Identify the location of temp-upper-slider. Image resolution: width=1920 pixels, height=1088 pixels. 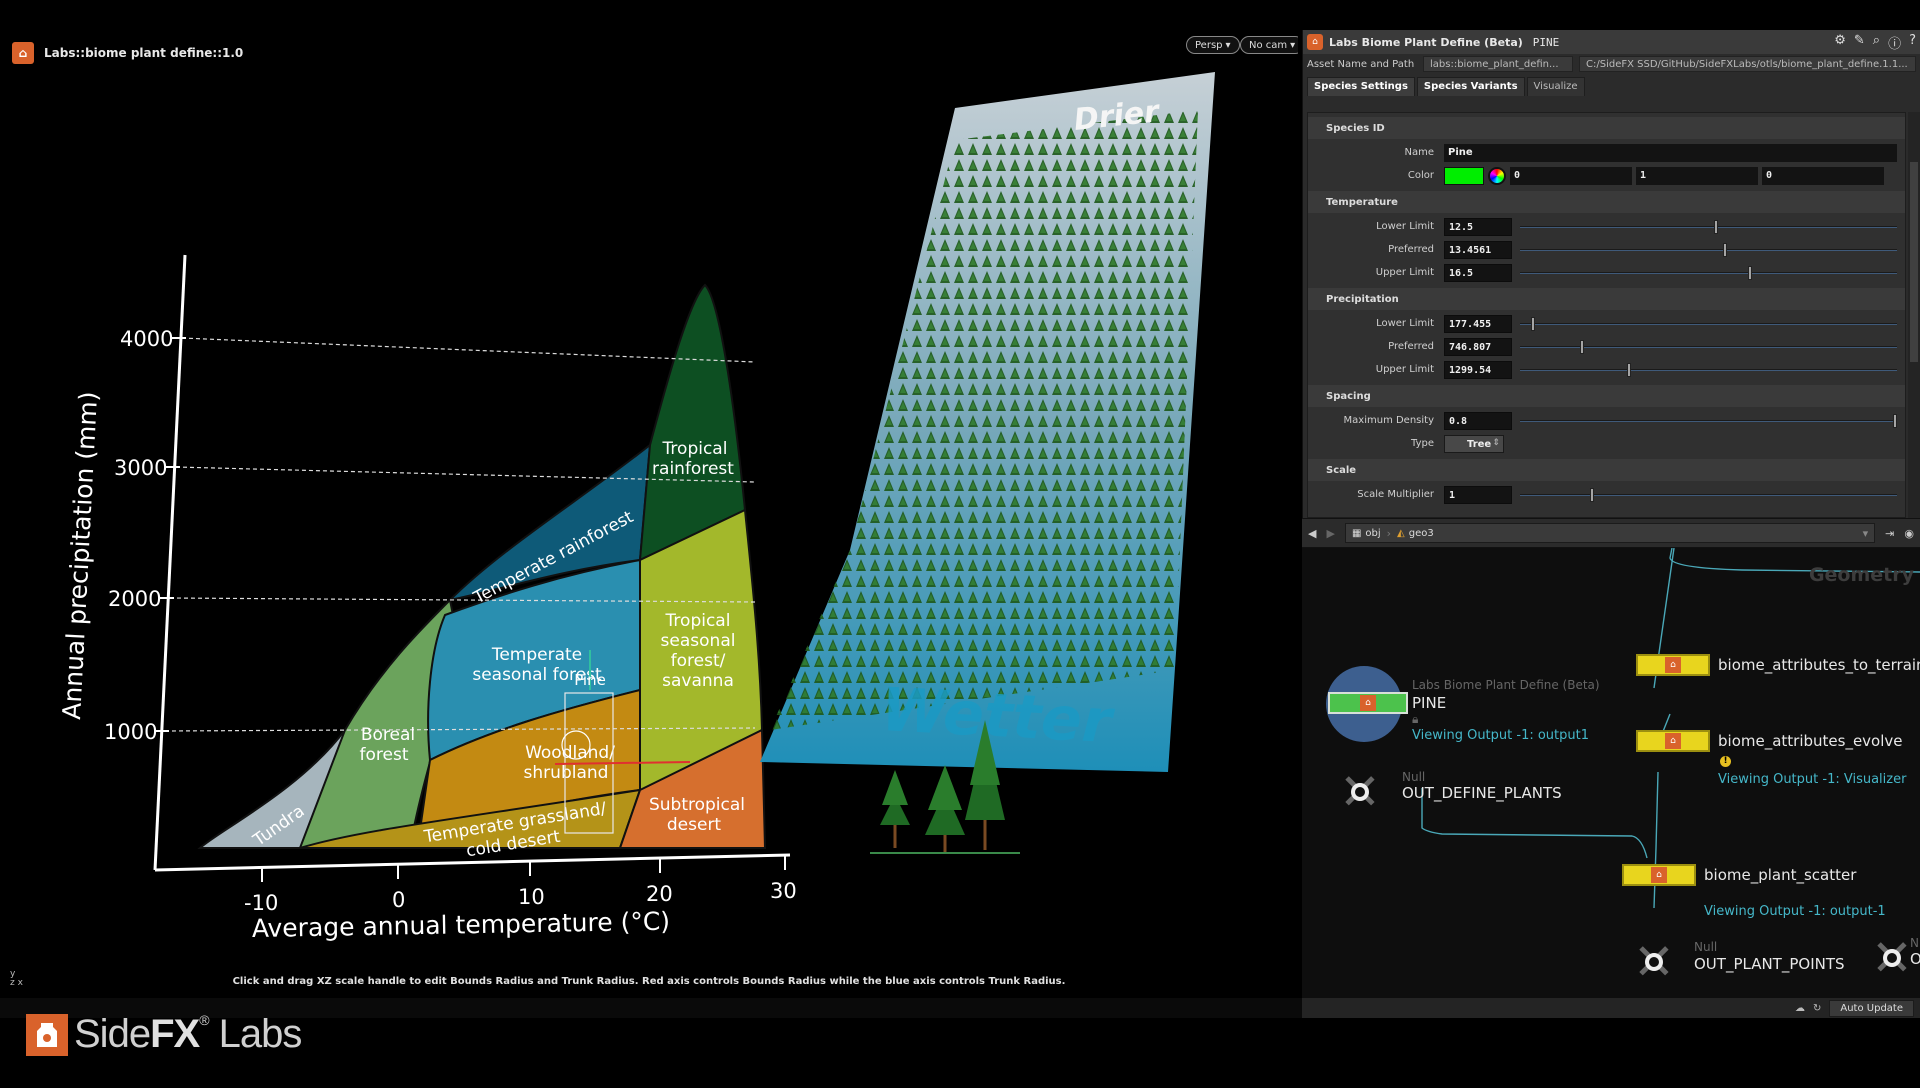
(1708, 273).